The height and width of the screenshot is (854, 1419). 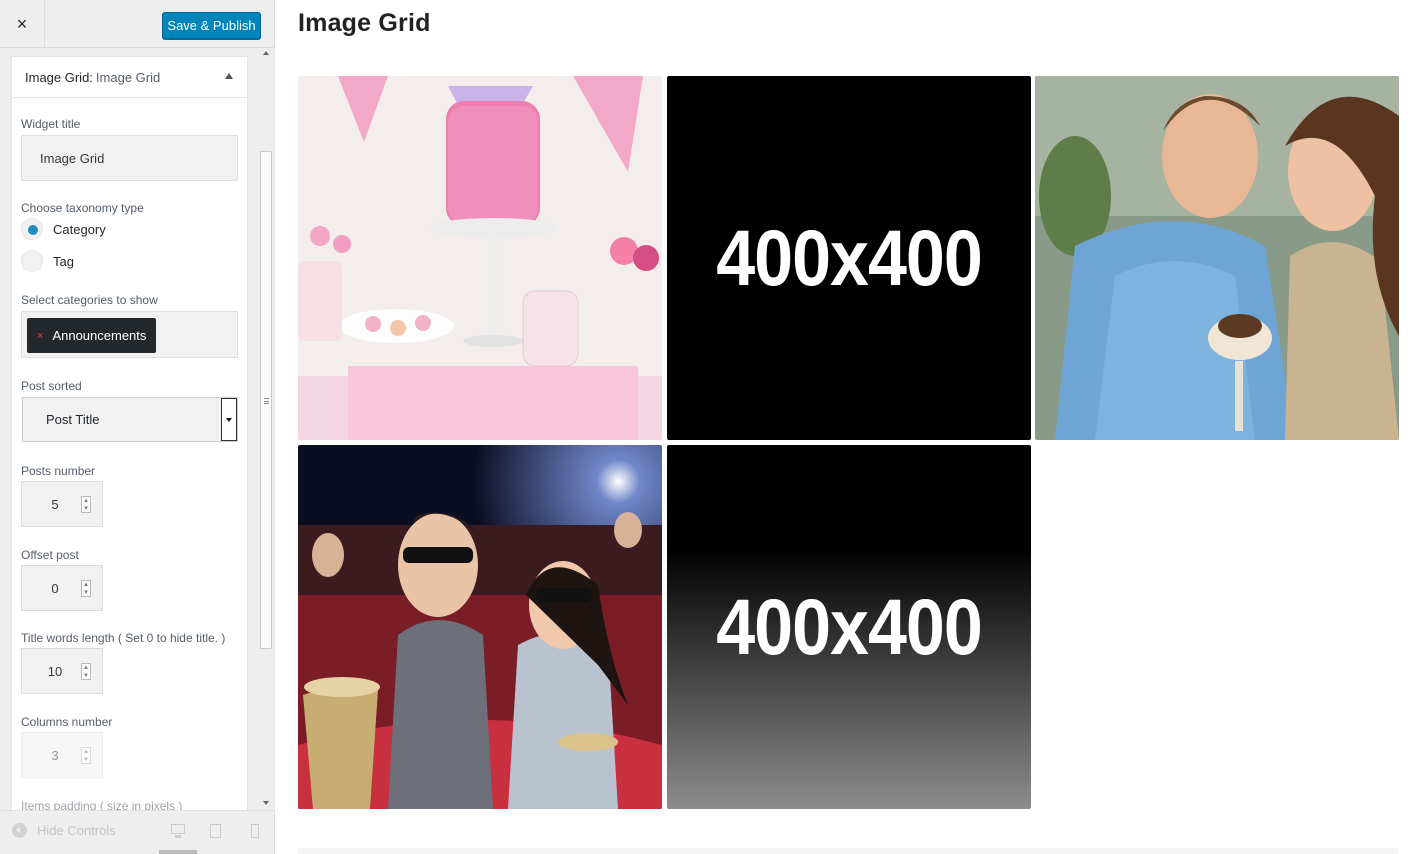 I want to click on radio-tag-label: Tag, so click(x=63, y=261).